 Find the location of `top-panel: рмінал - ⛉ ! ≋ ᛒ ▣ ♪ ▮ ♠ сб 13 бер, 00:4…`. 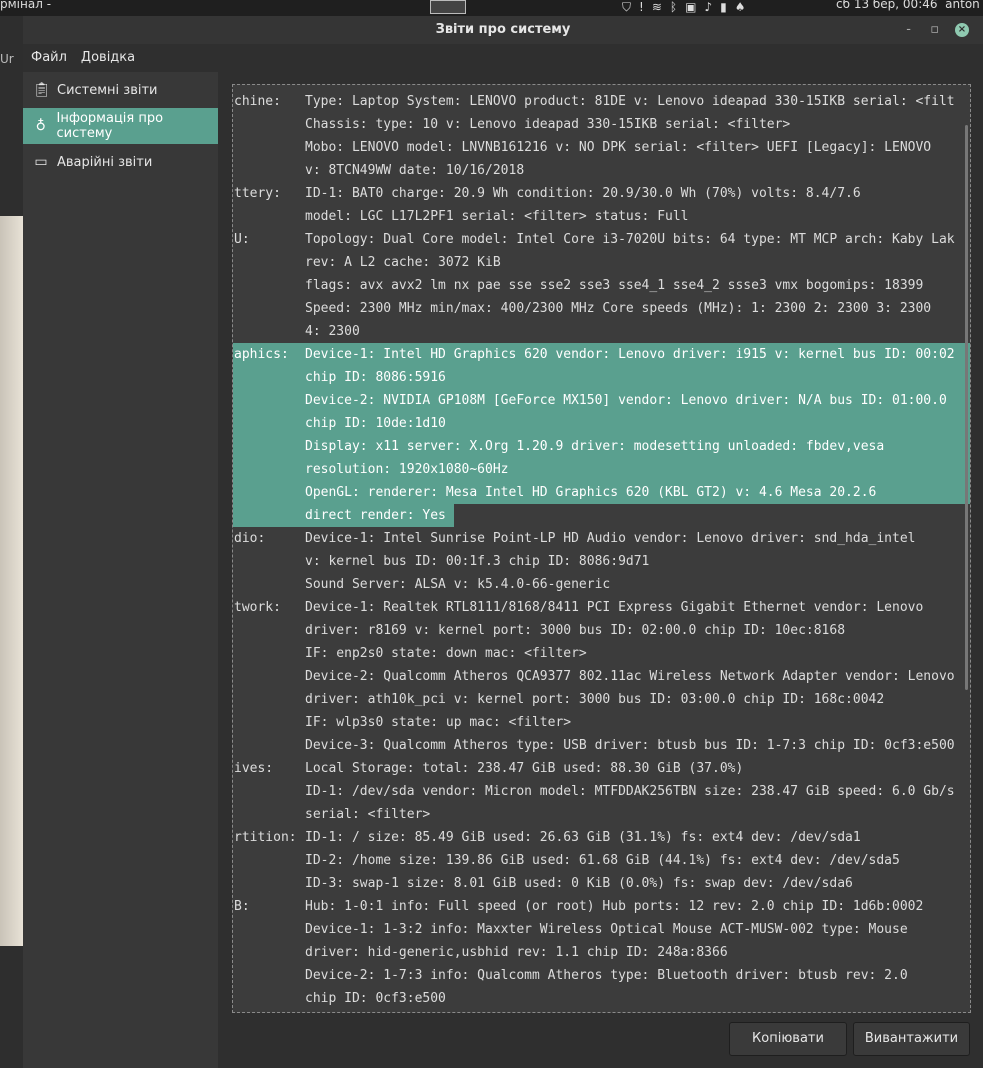

top-panel: рмінал - ⛉ ! ≋ ᛒ ▣ ♪ ▮ ♠ сб 13 бер, 00:4… is located at coordinates (491, 8).